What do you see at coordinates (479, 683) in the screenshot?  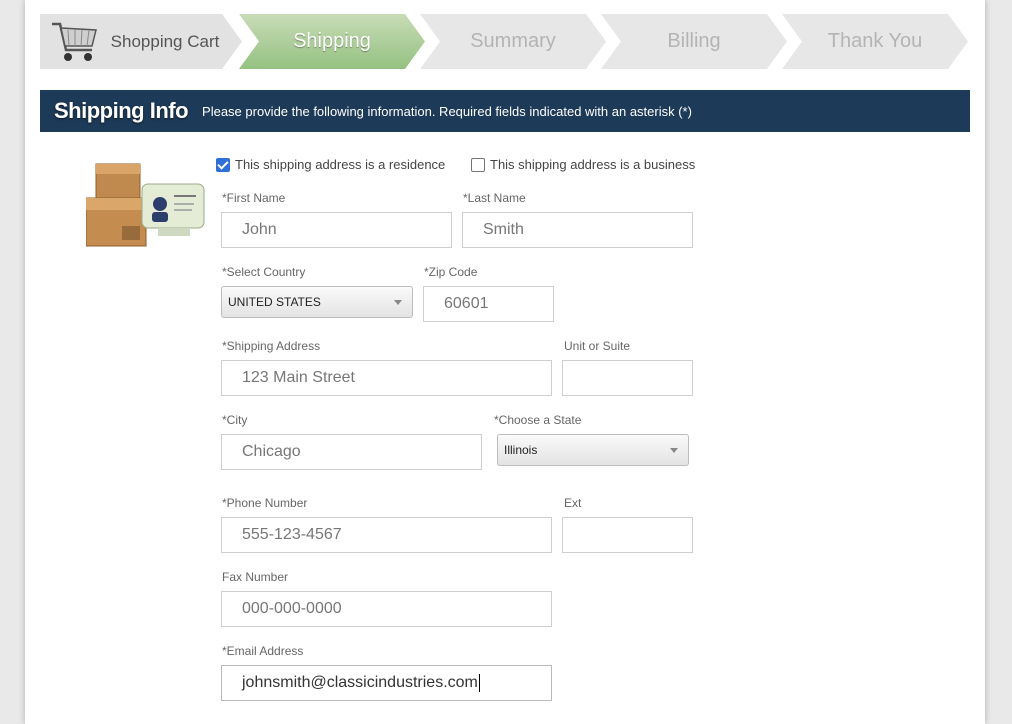 I see `text-cursor` at bounding box center [479, 683].